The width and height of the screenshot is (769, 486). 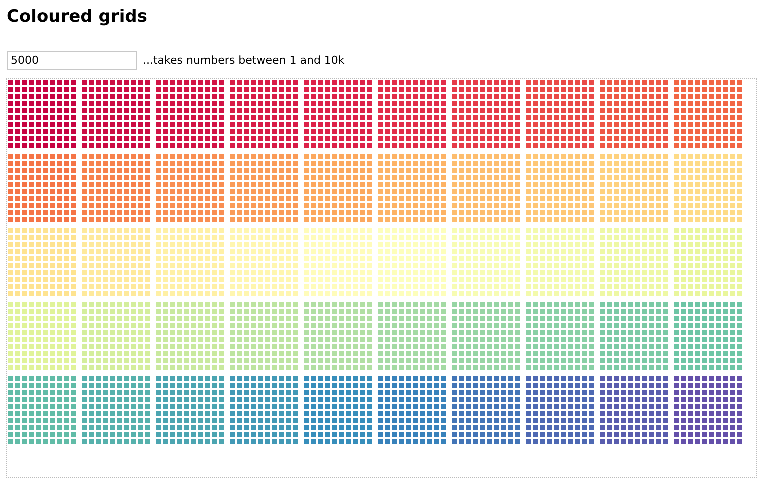 What do you see at coordinates (244, 60) in the screenshot?
I see `input-hint: ...takes numbers between 1 and 10k` at bounding box center [244, 60].